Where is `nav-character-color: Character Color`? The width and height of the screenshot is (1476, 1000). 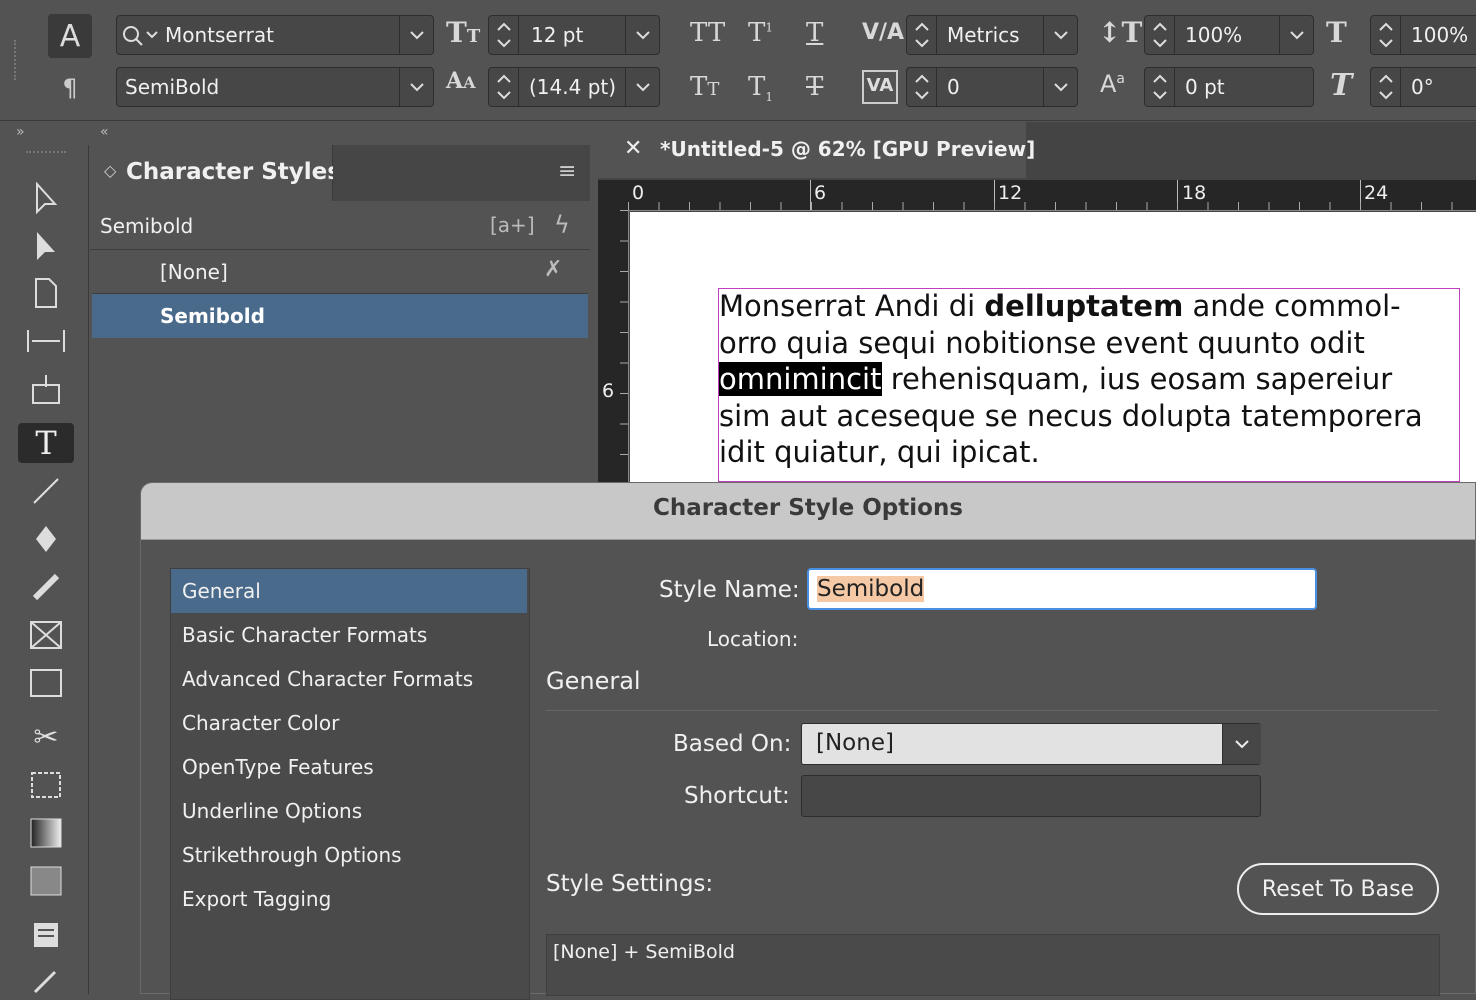 nav-character-color: Character Color is located at coordinates (349, 723).